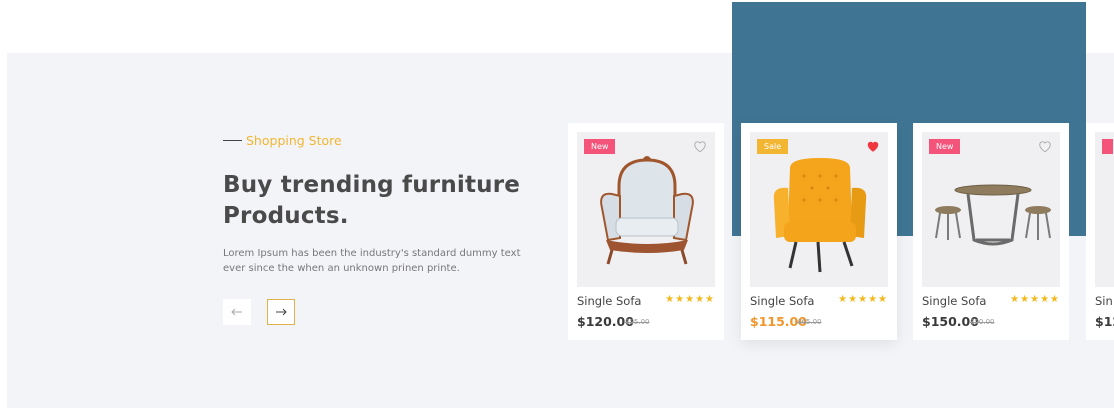  I want to click on prev-button, so click(237, 312).